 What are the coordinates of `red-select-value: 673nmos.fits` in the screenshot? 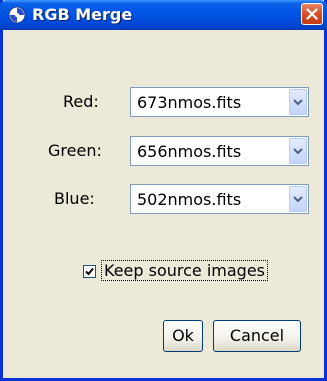 It's located at (189, 102).